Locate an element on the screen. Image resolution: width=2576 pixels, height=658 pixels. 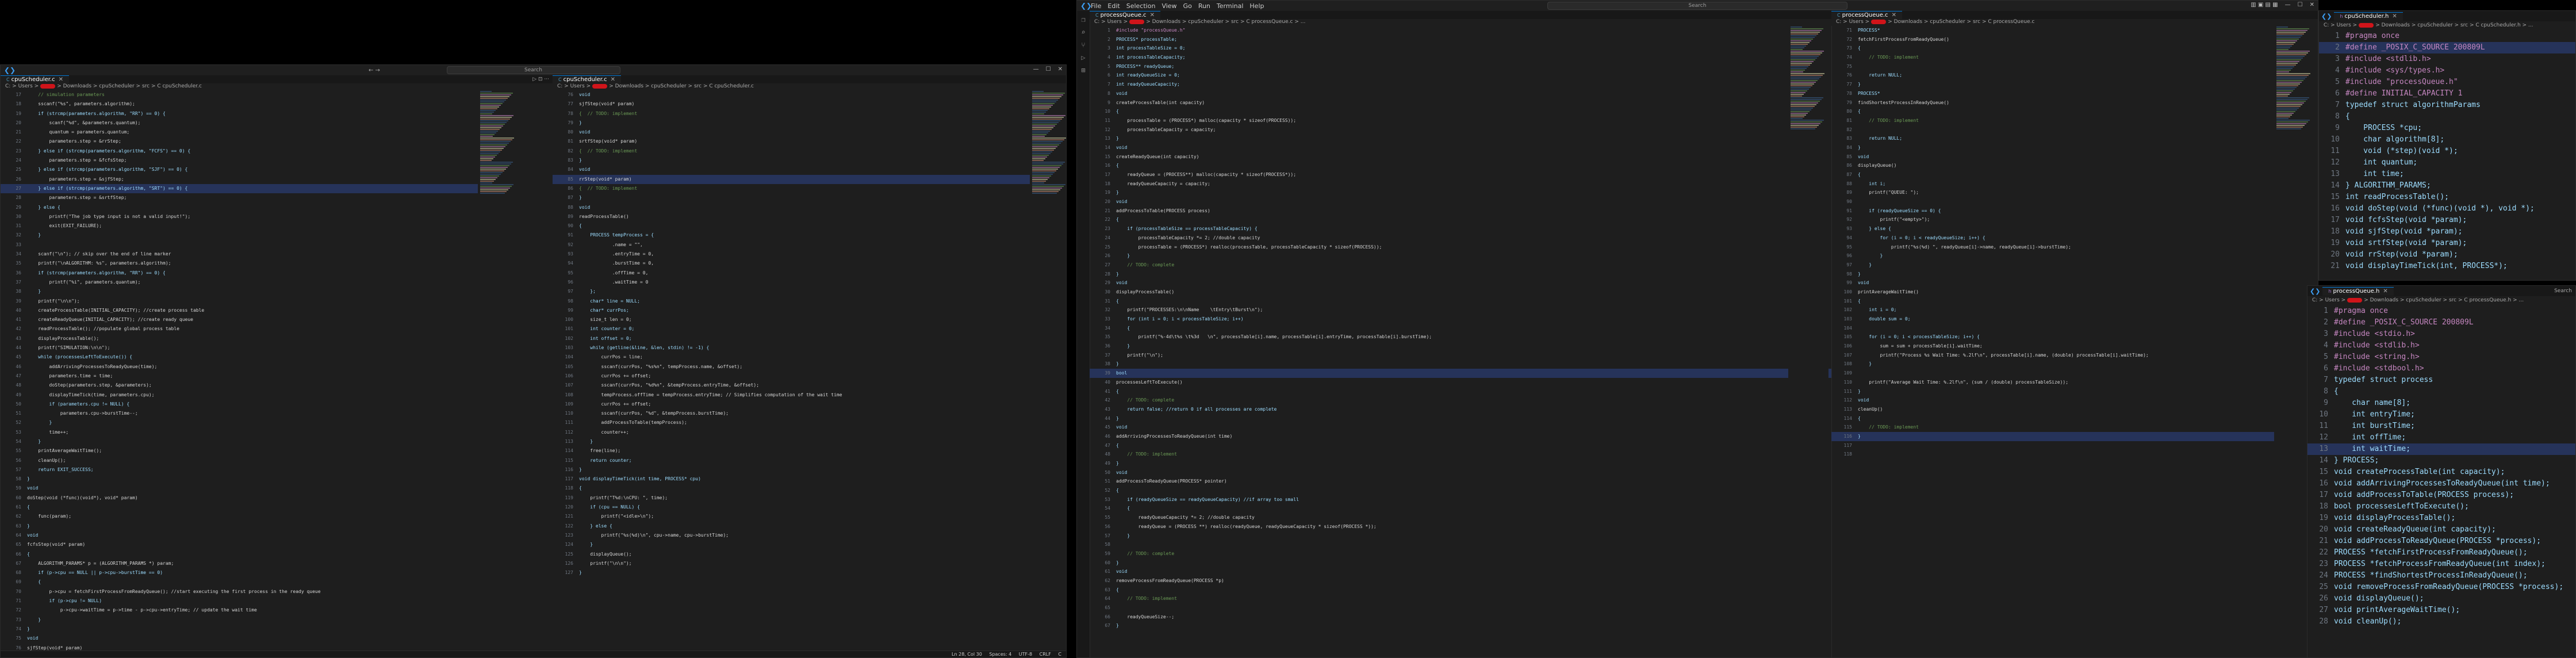
code-line: 3 int processTableSize = 0; is located at coordinates (1460, 48).